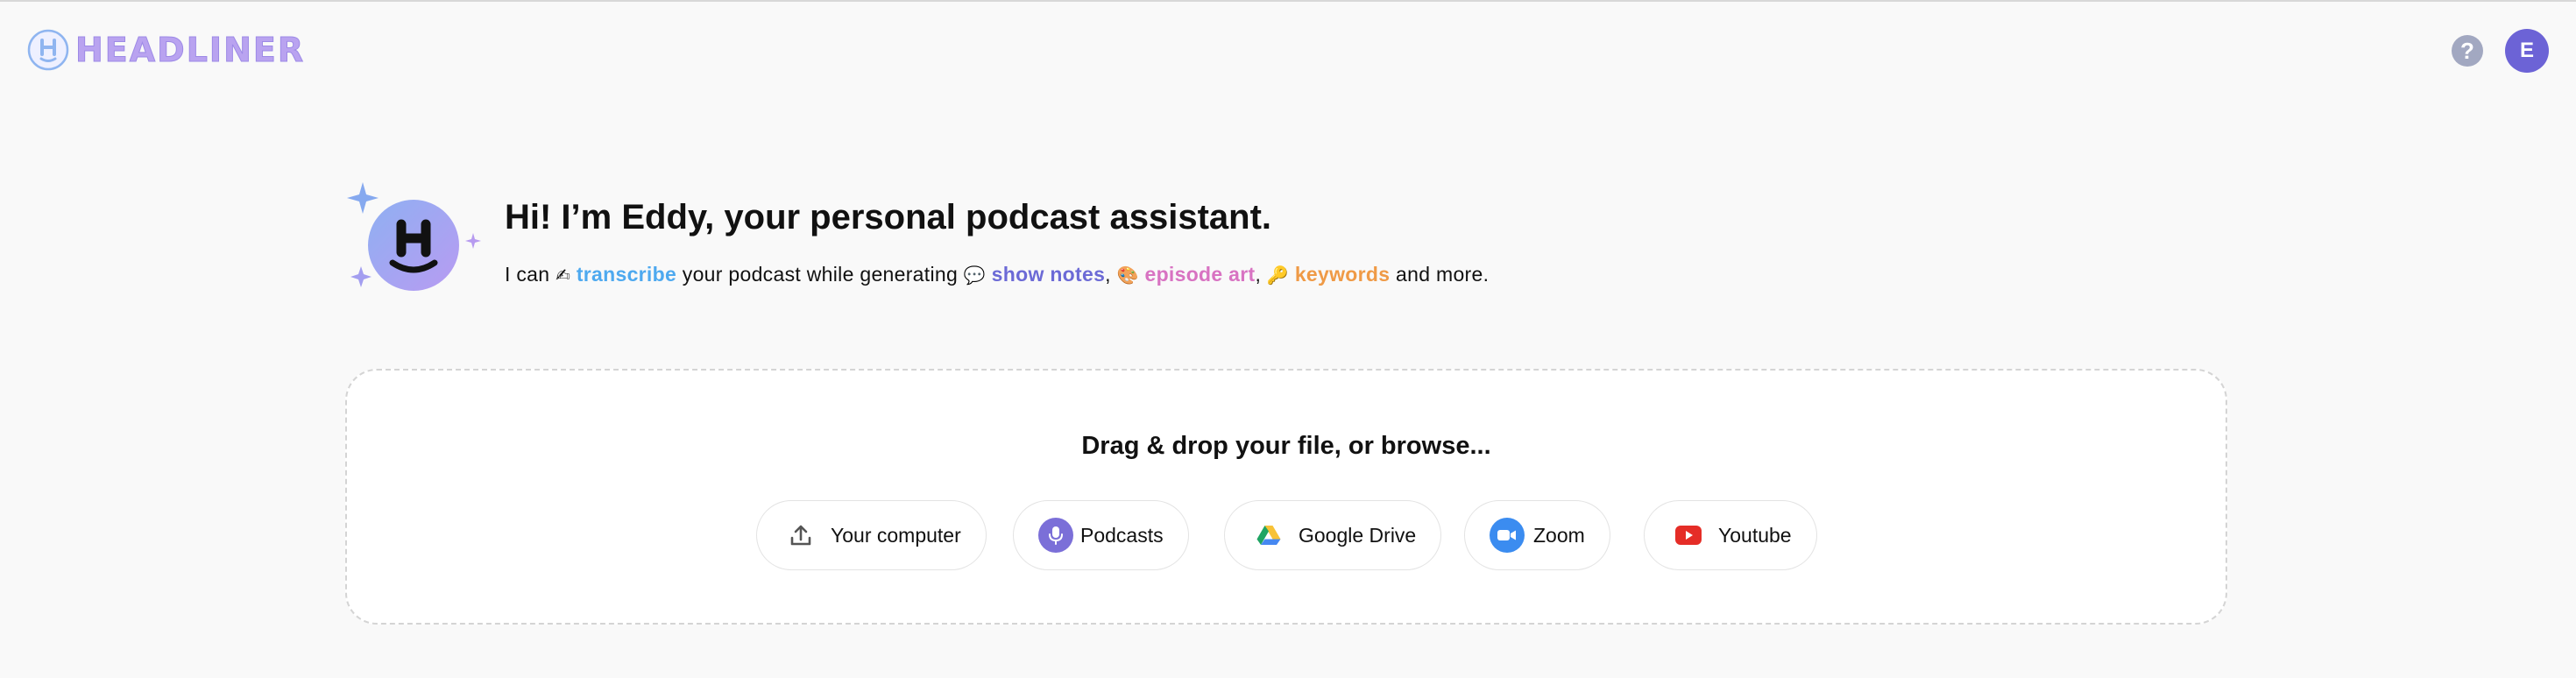  What do you see at coordinates (1055, 535) in the screenshot?
I see `microphone-icon` at bounding box center [1055, 535].